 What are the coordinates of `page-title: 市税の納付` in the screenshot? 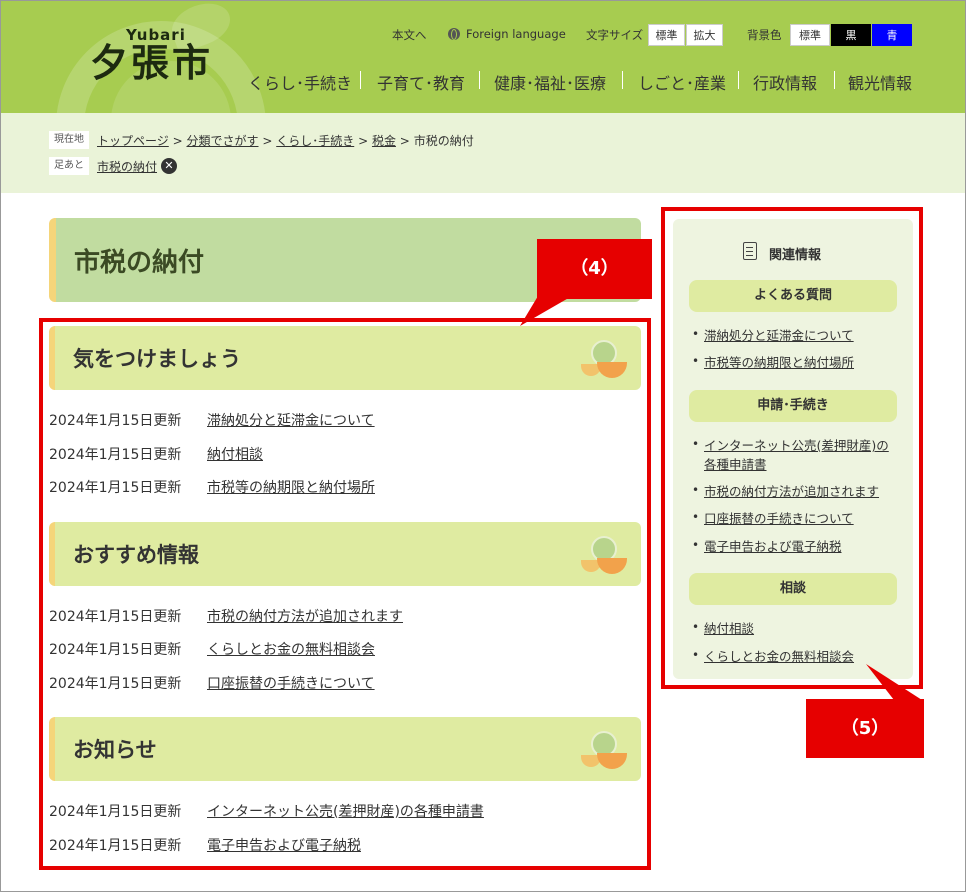 It's located at (139, 263).